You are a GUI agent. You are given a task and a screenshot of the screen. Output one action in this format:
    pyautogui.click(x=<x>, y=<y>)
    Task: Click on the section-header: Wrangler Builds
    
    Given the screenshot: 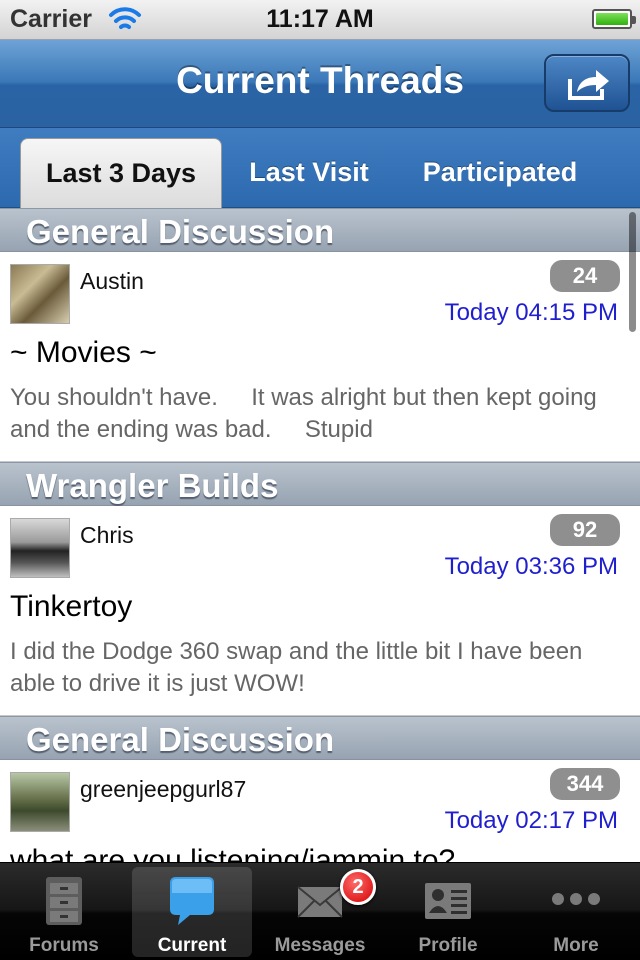 What is the action you would take?
    pyautogui.click(x=320, y=484)
    